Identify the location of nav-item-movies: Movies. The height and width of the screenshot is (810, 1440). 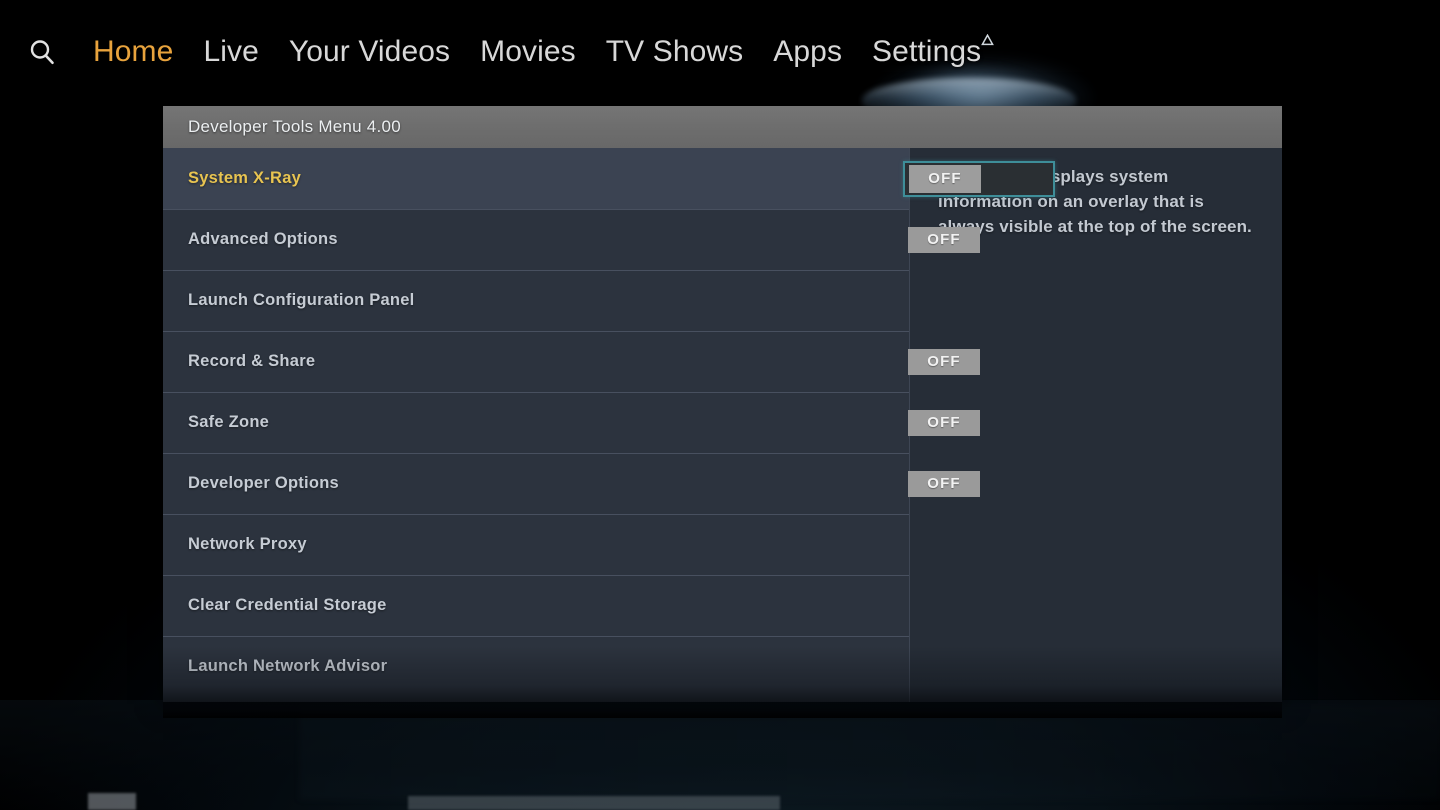
(528, 52).